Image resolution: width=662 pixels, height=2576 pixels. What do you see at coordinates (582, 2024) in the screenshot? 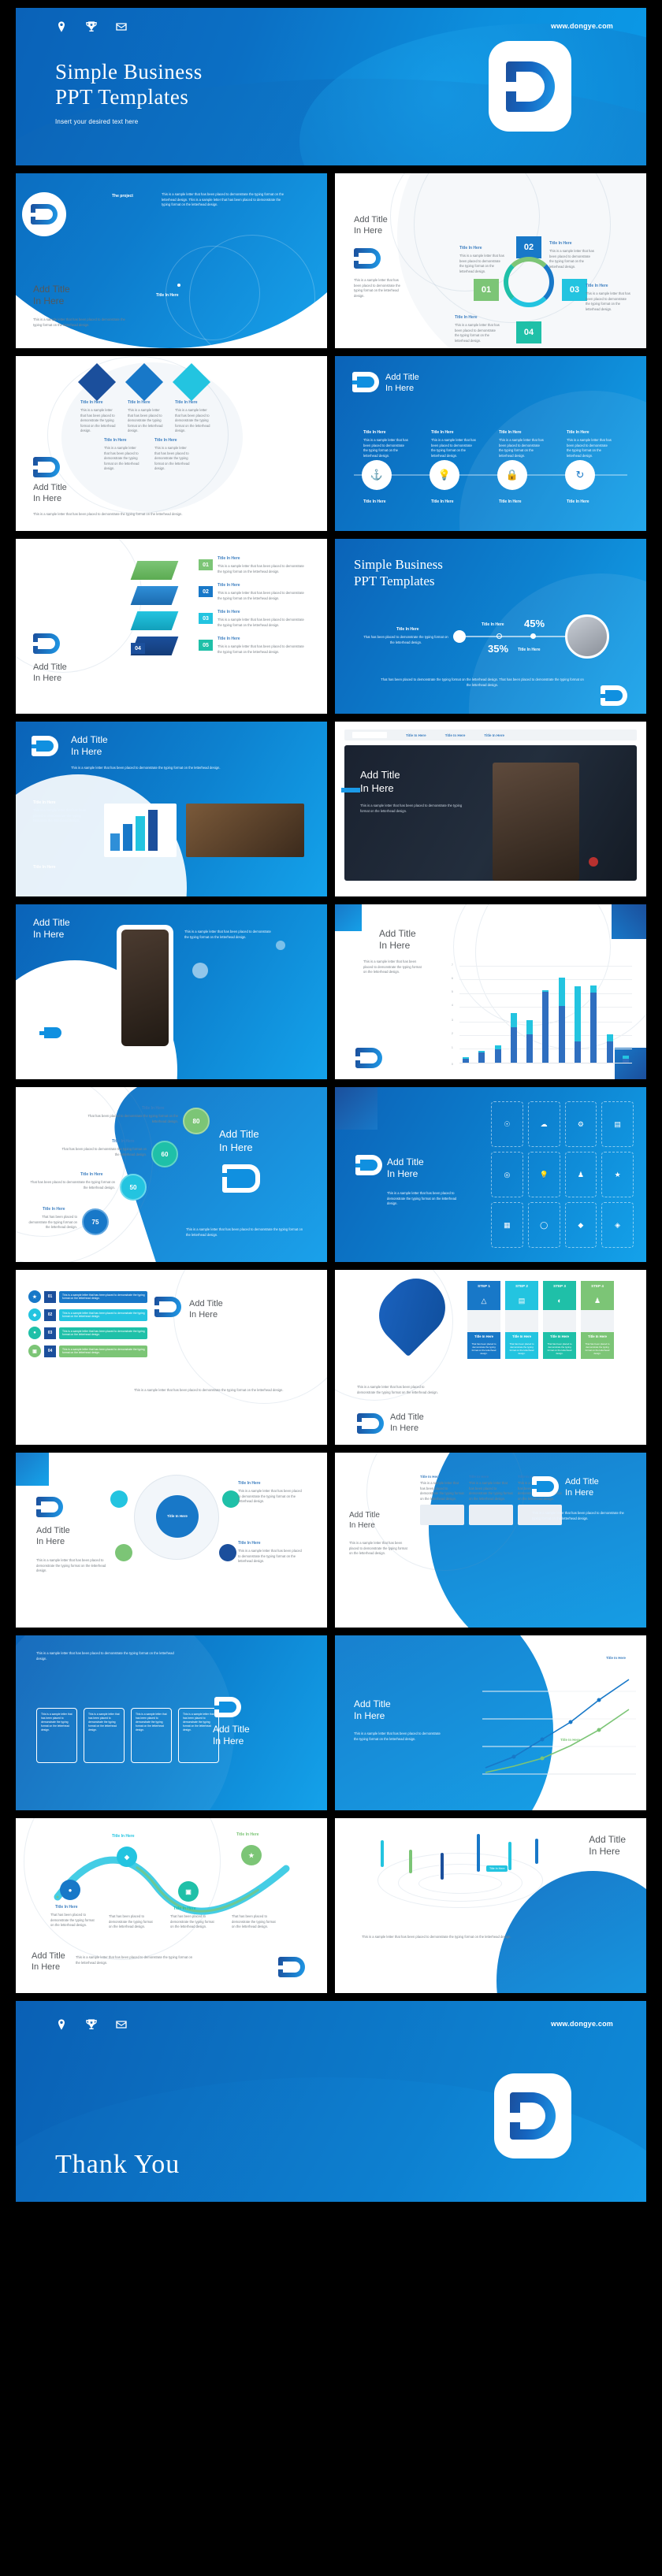
I see `closing-website-url: www.dongye.com` at bounding box center [582, 2024].